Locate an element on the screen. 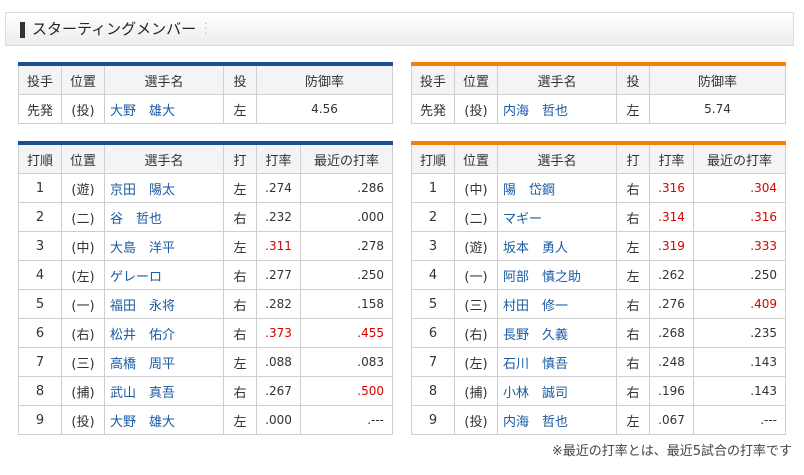 Image resolution: width=804 pixels, height=475 pixels. lineup-row: 8 (捕) 小林 誠司右 .196.143 is located at coordinates (598, 391).